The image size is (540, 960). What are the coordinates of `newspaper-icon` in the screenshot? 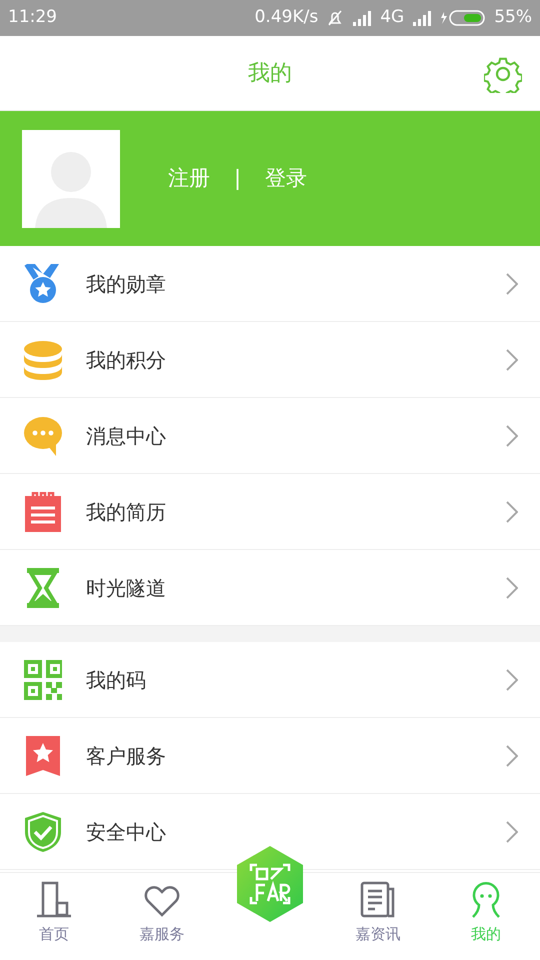 It's located at (378, 900).